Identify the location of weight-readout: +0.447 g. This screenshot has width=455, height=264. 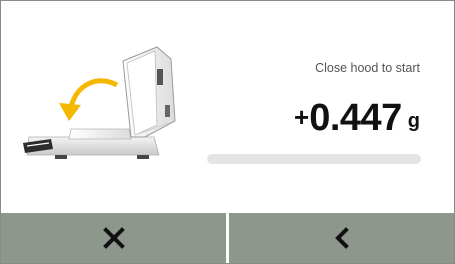
(310, 118).